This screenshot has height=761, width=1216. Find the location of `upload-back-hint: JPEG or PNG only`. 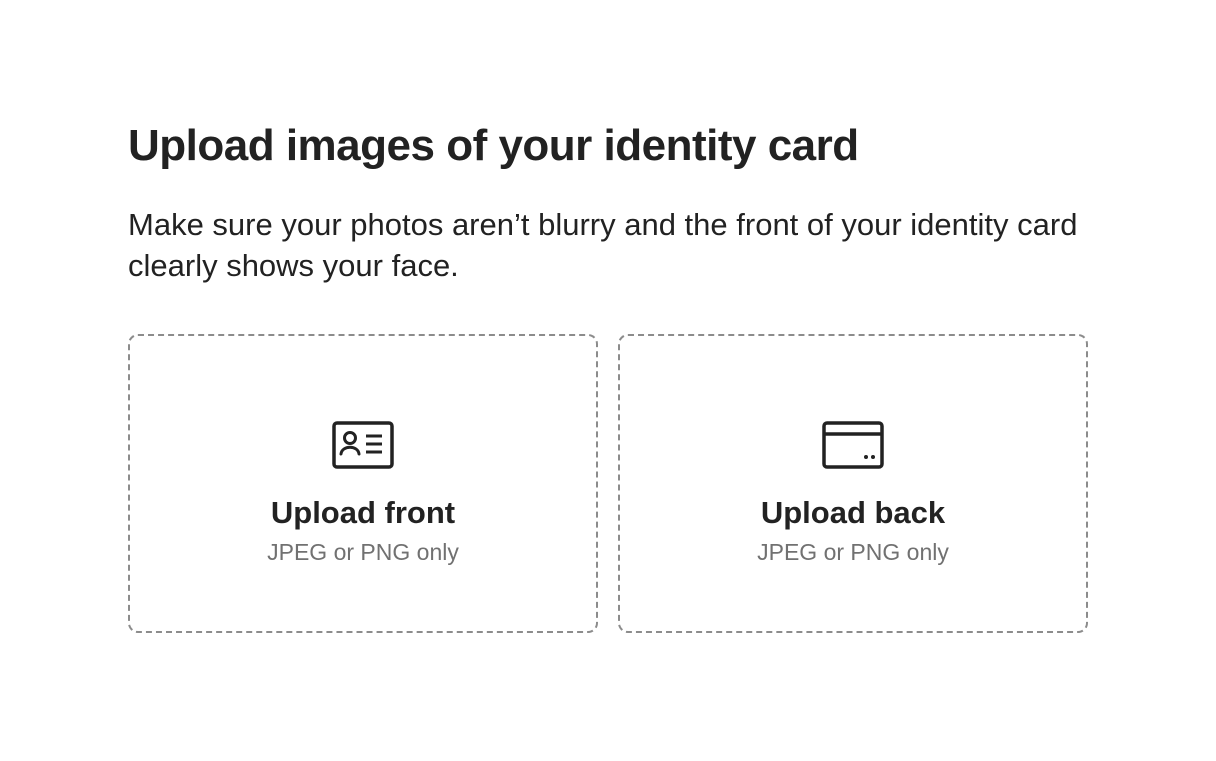

upload-back-hint: JPEG or PNG only is located at coordinates (853, 552).